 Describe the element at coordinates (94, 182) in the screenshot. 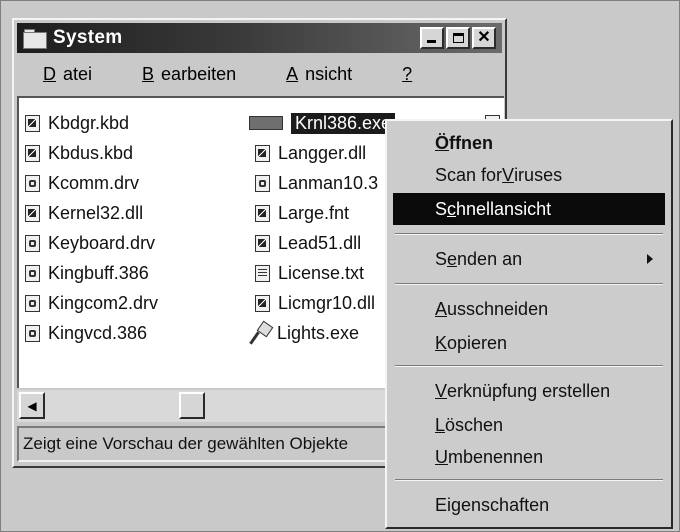

I see `file-name: Kcomm.drv` at that location.